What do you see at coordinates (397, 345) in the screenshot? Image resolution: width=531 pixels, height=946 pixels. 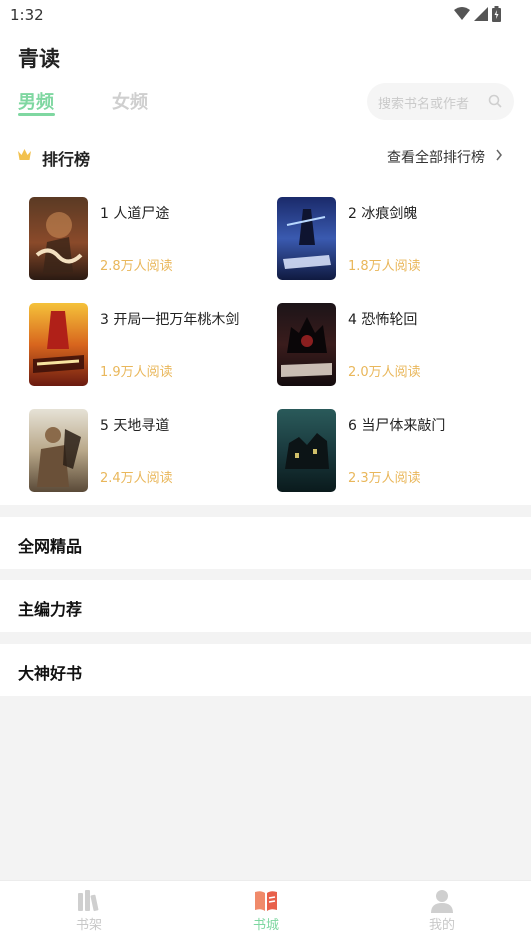 I see `book-card-4: 4 恐怖轮回 2.0万人阅读` at bounding box center [397, 345].